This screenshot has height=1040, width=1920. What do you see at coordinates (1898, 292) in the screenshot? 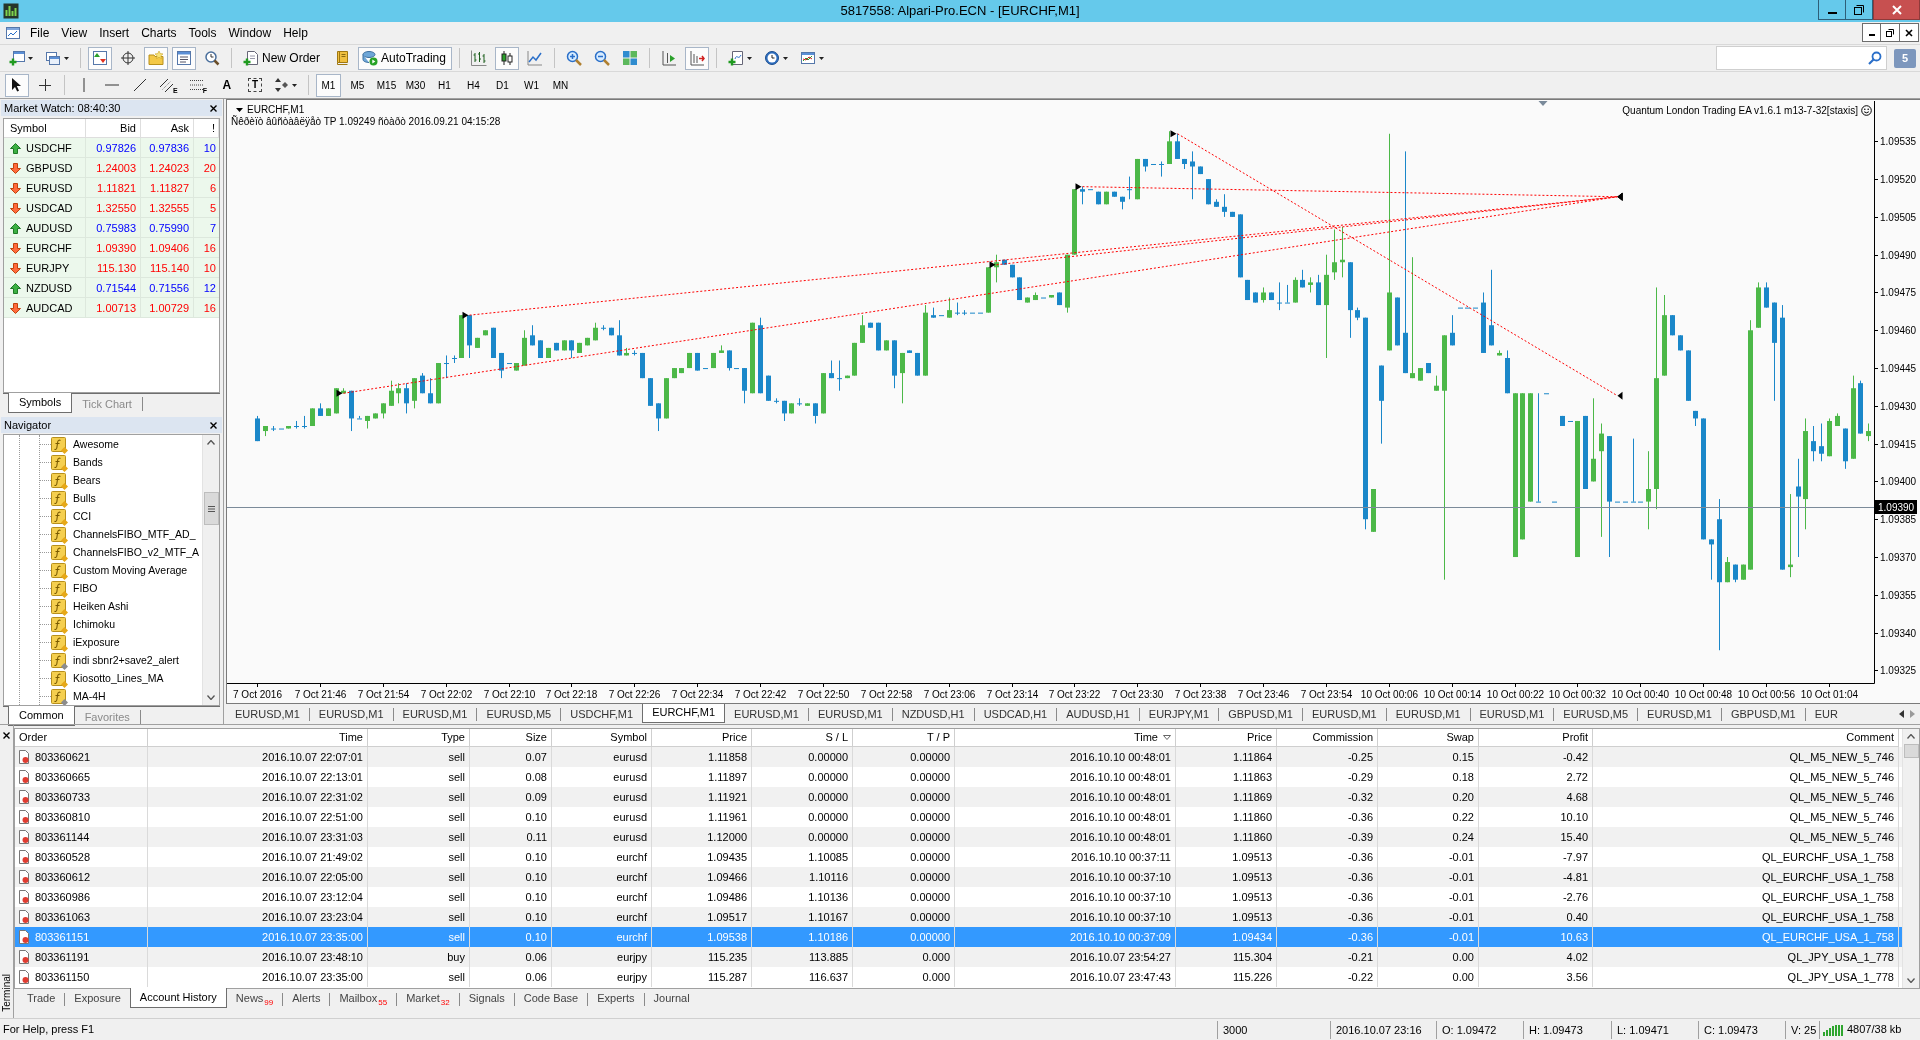
I see `price-label: 1.09475` at bounding box center [1898, 292].